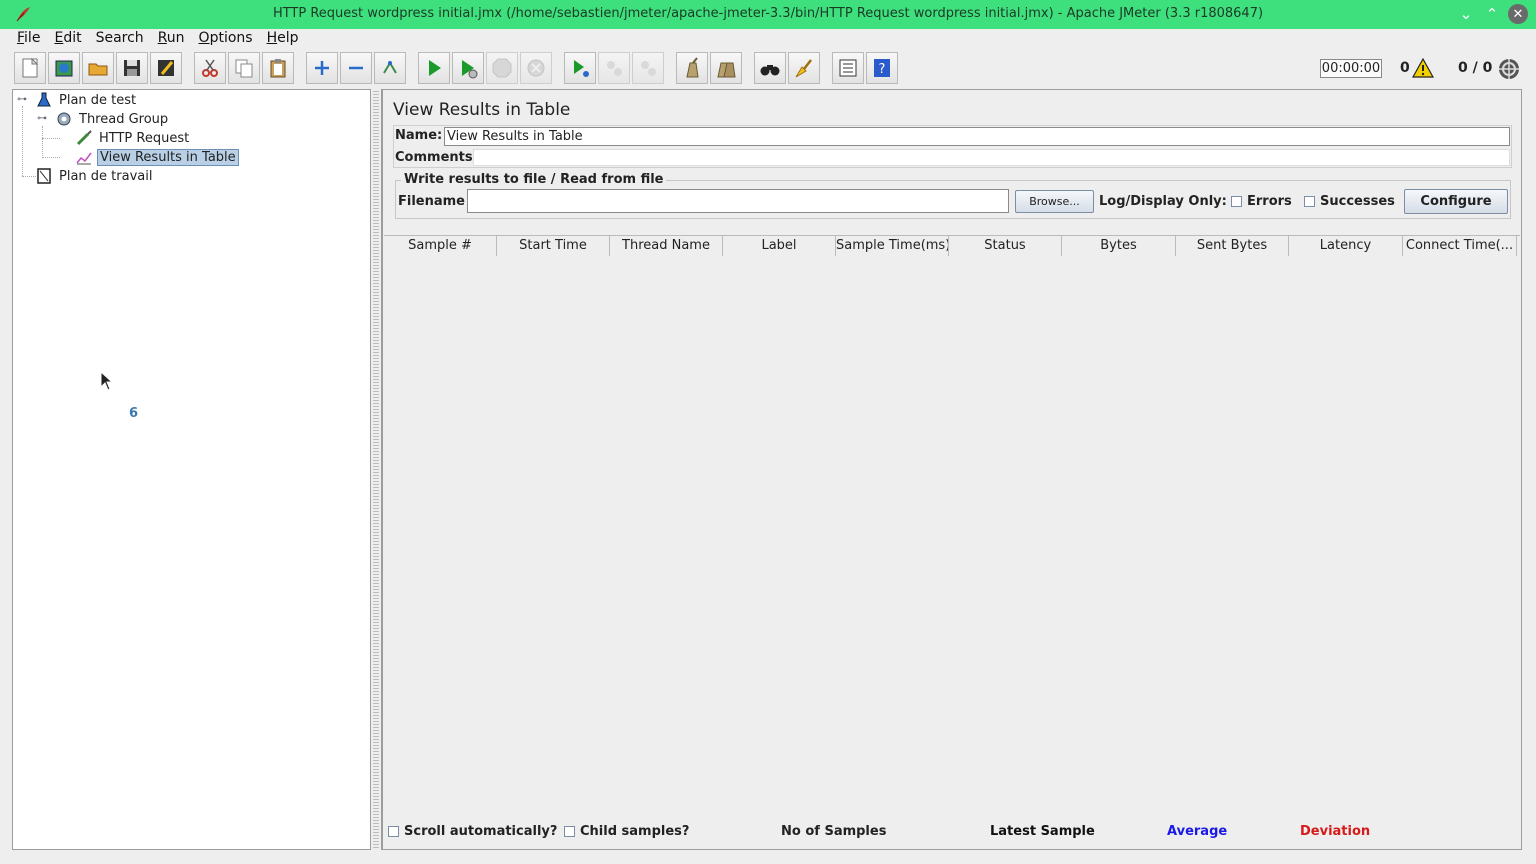  I want to click on pane-splitter, so click(376, 469).